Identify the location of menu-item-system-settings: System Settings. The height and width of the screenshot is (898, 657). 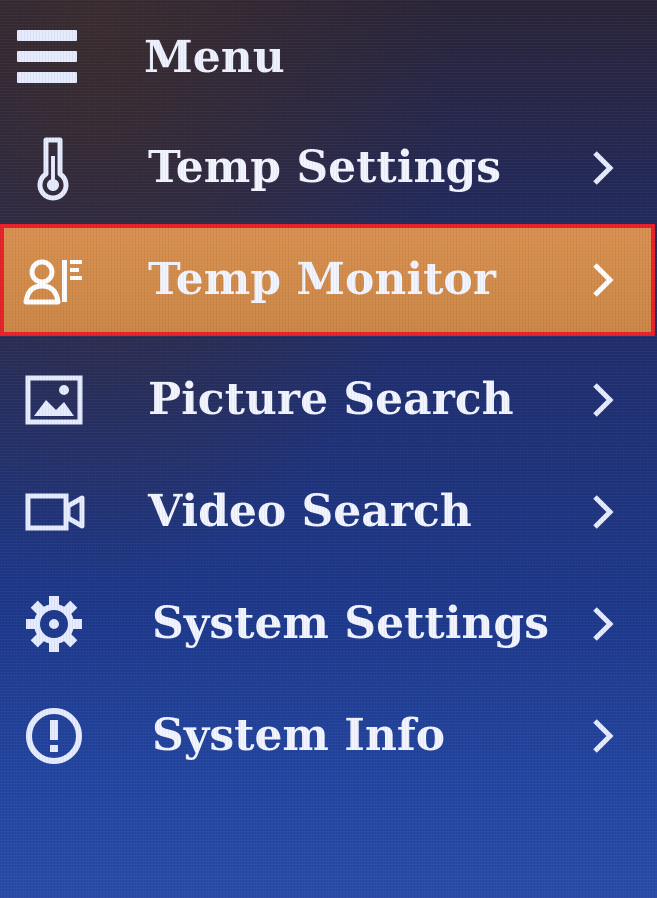
(328, 624).